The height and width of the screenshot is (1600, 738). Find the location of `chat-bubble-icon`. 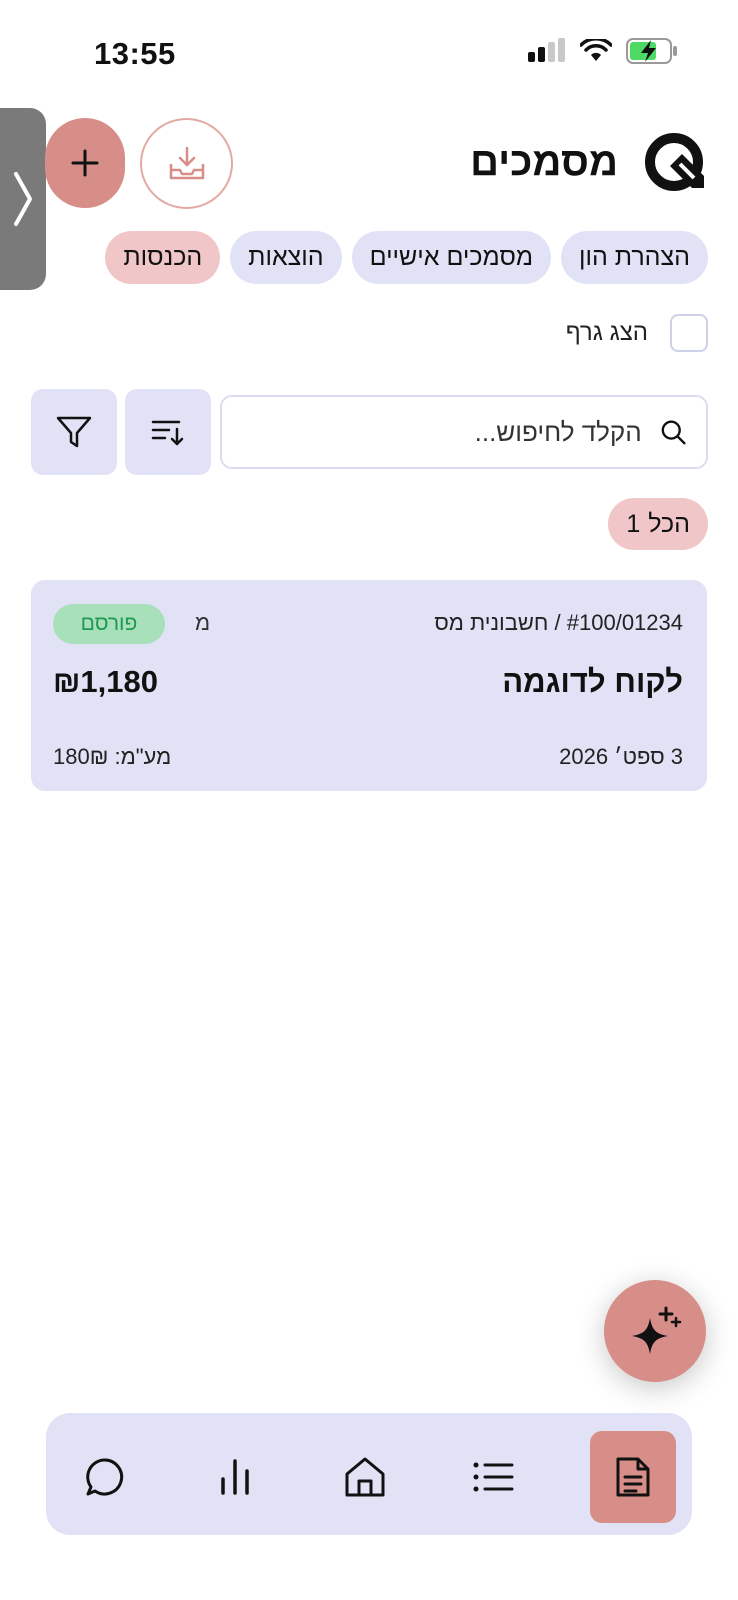

chat-bubble-icon is located at coordinates (105, 1477).